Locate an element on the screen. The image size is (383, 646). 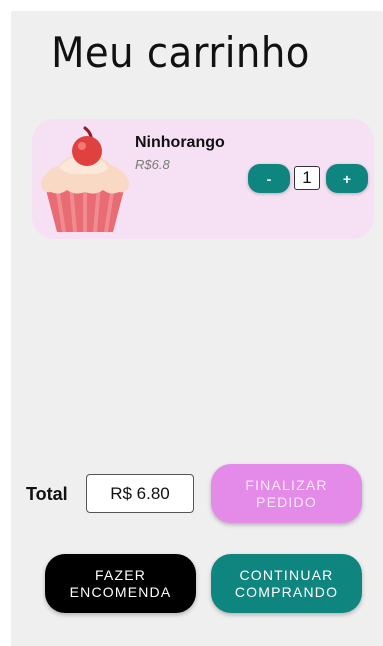
decrement-button: - is located at coordinates (269, 178).